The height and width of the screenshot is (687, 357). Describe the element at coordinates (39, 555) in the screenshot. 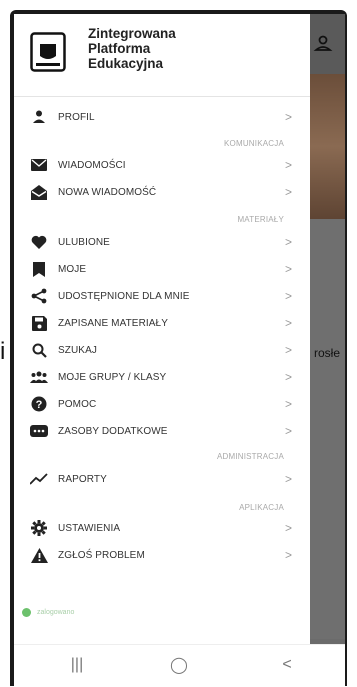

I see `warning-triangle-icon` at that location.